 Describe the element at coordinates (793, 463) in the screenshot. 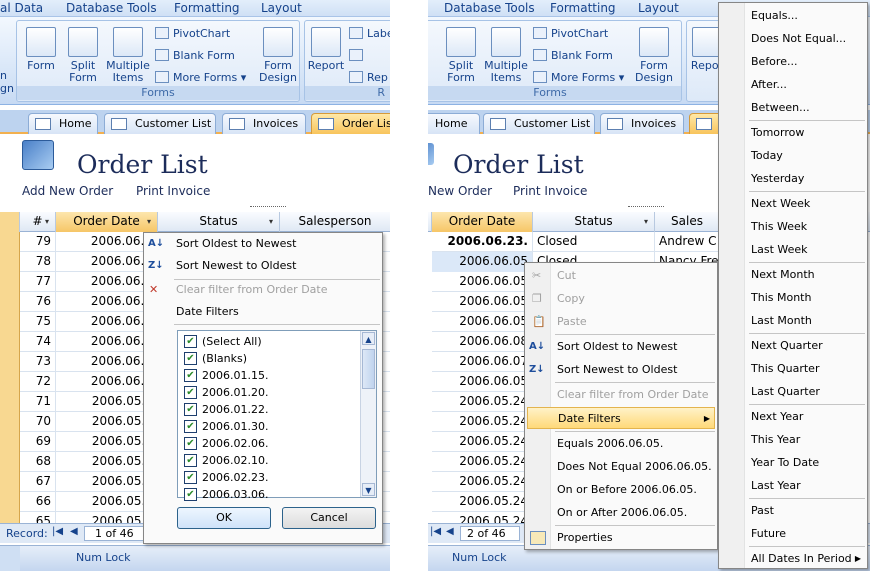

I see `date-filter-item: Year To Date` at that location.